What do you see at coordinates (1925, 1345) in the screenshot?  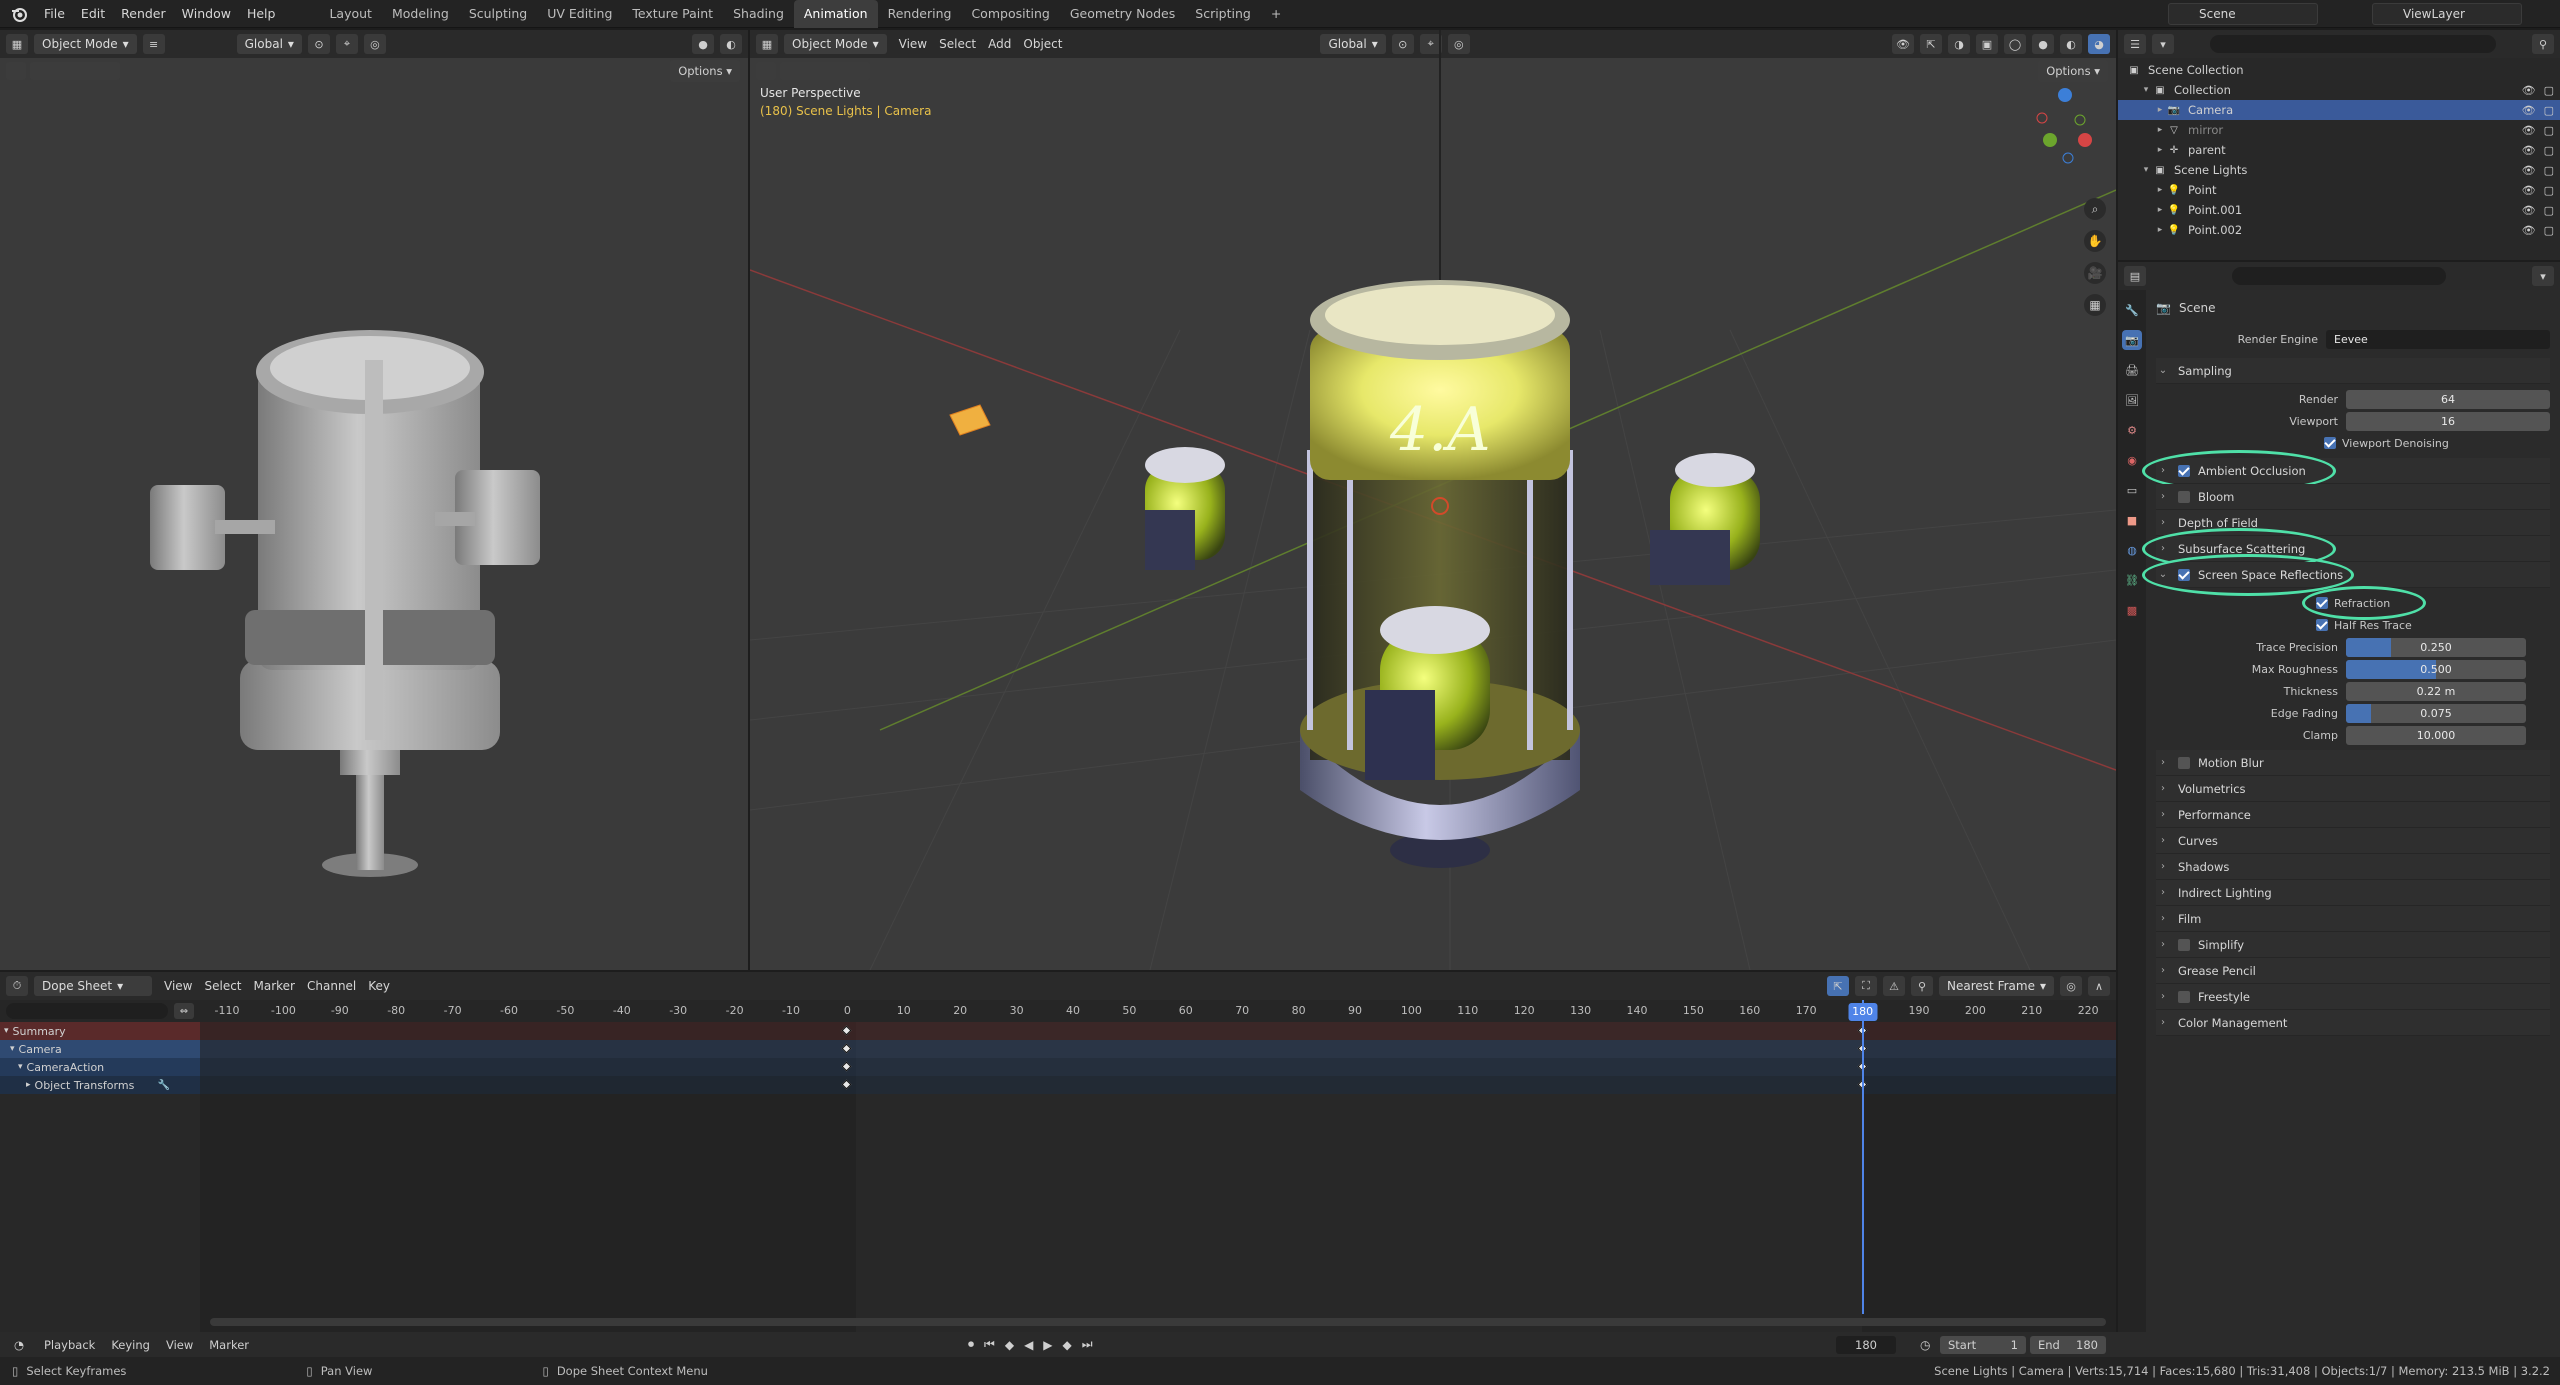 I see `clock-icon: ◷` at bounding box center [1925, 1345].